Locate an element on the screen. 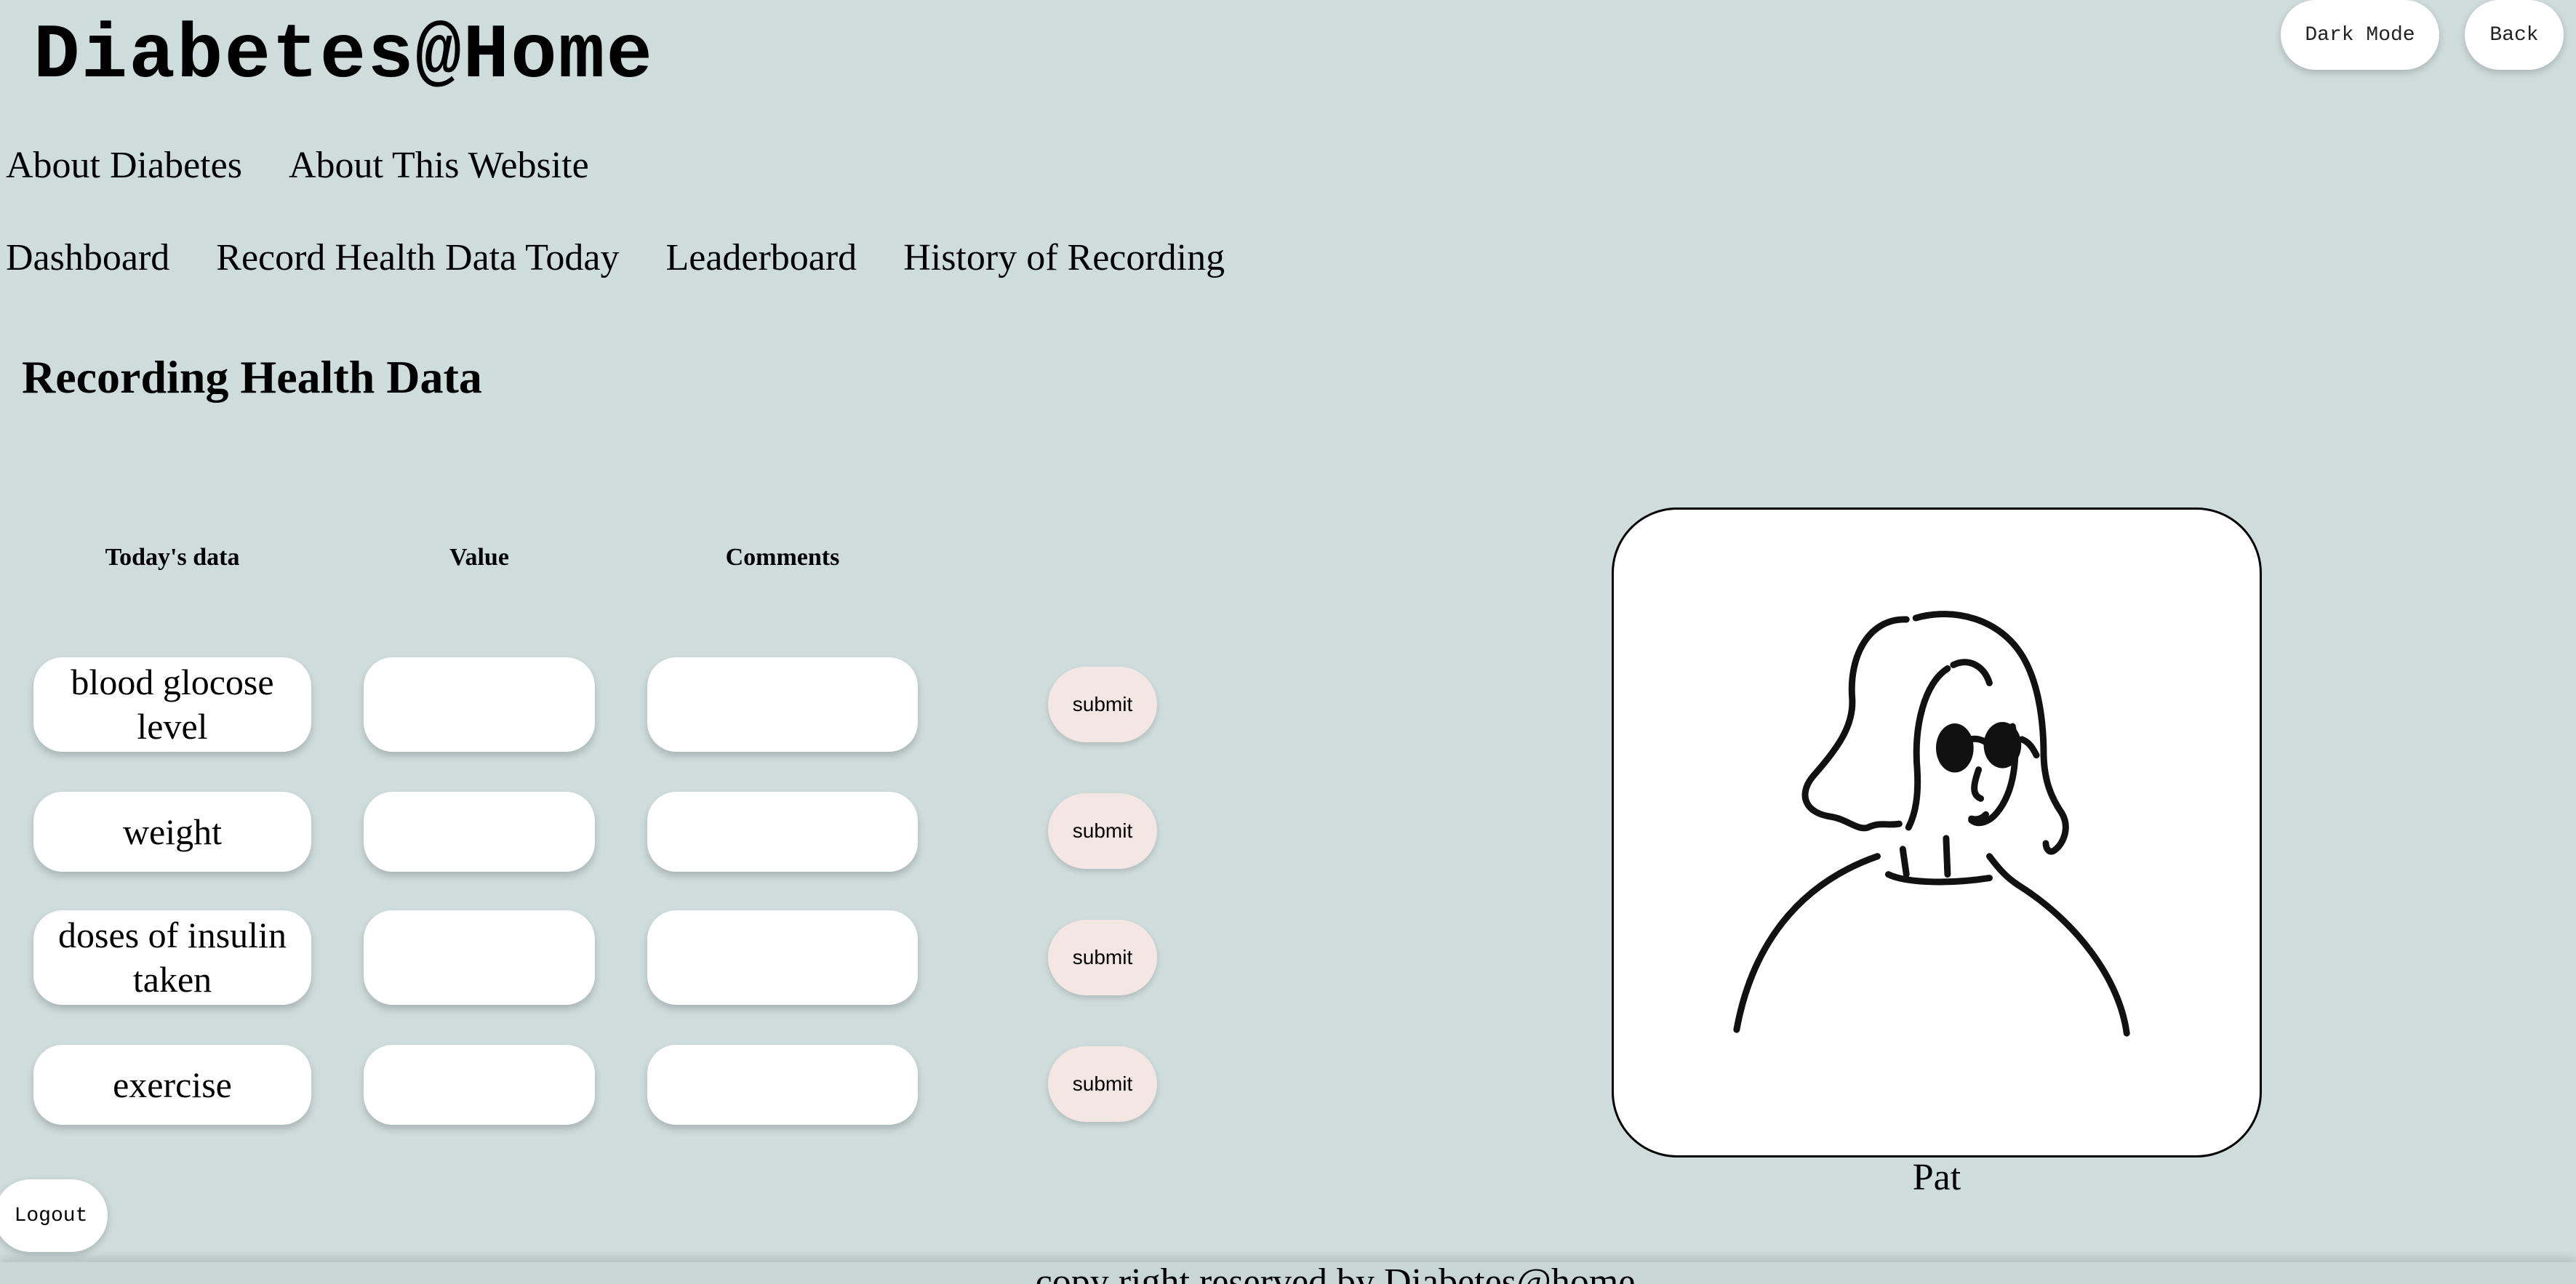 This screenshot has width=2576, height=1284. profile-name: Pat is located at coordinates (1936, 1177).